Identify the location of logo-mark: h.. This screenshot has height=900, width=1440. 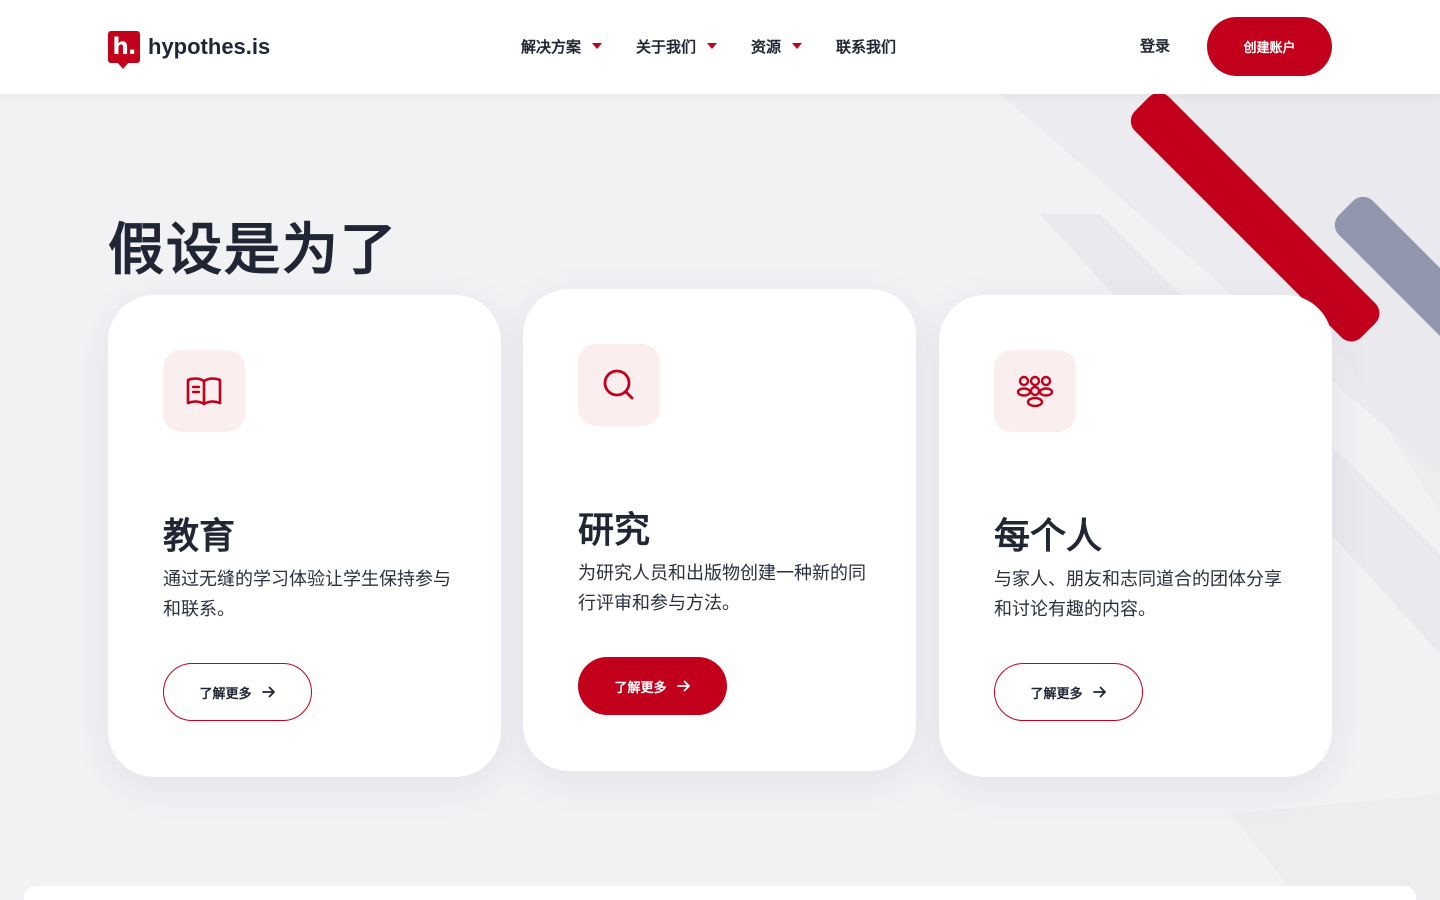
(124, 50).